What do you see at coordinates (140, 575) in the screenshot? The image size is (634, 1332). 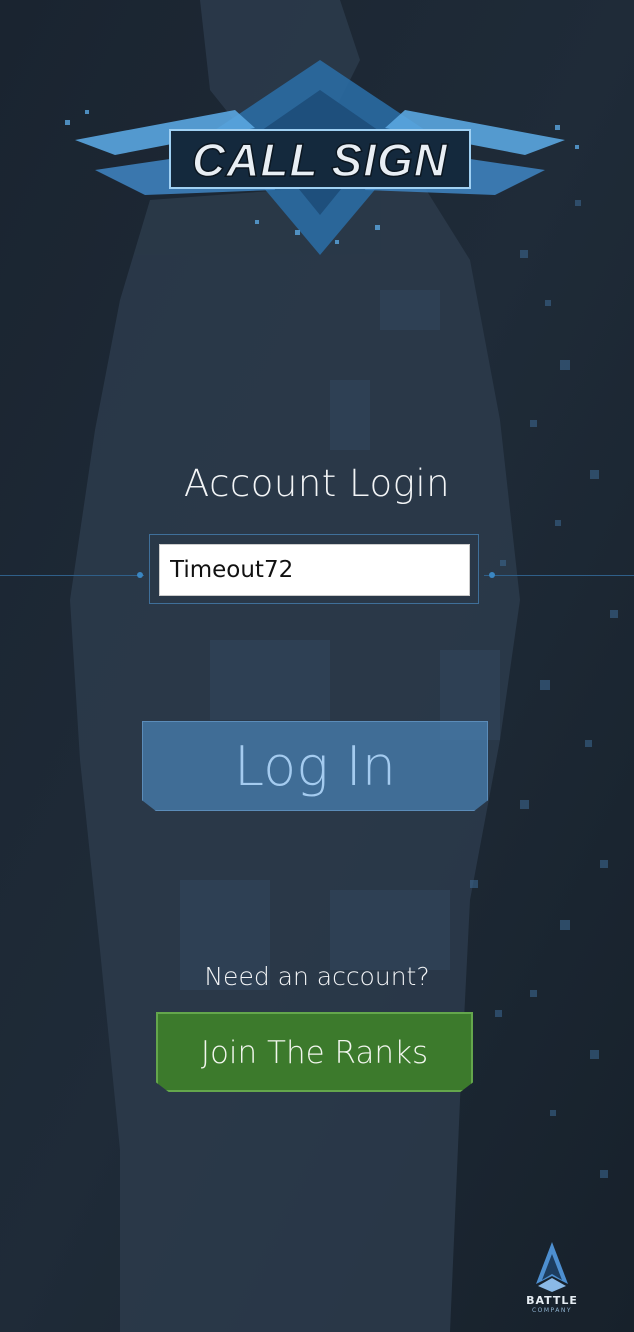 I see `decorative-dot-left` at bounding box center [140, 575].